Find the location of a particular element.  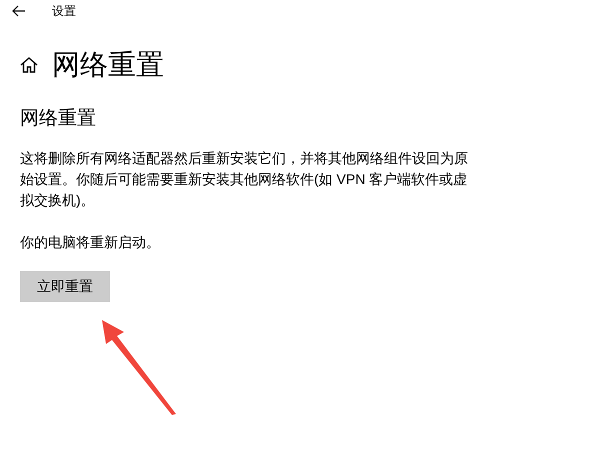

description-text: 这将删除所有网络适配器然后重新安装它们，并将其他网络组件设回为原始设置。你随后可能需要重新安装其他网络软件(如 VPN 客户端软件或虚拟交换机)。 is located at coordinates (244, 179).